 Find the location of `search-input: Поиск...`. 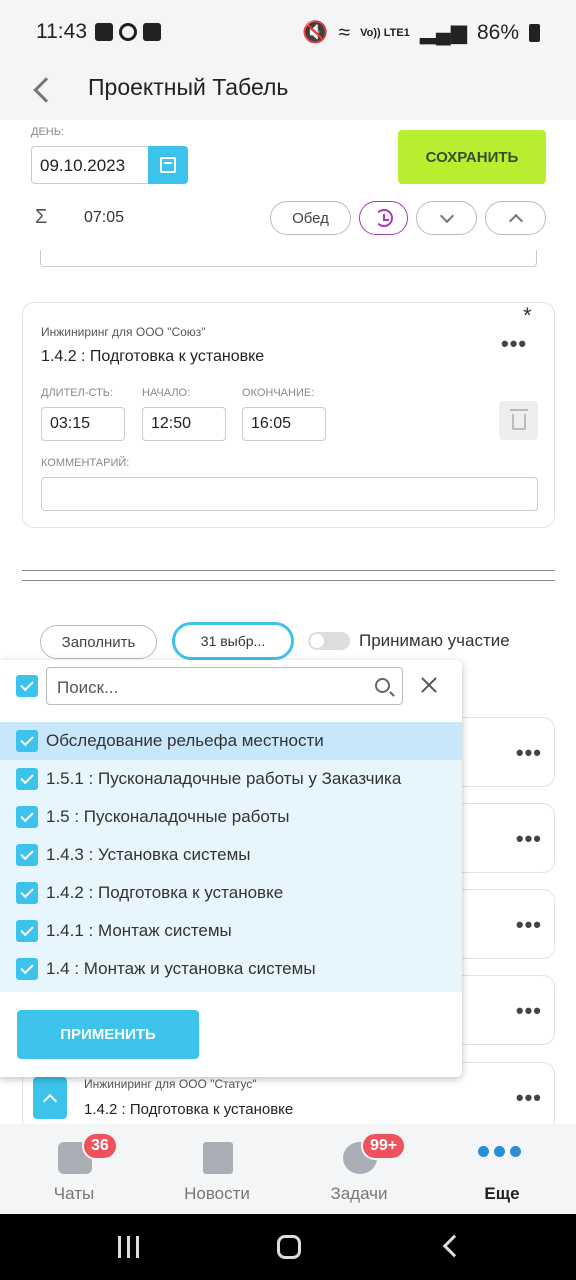

search-input: Поиск... is located at coordinates (224, 686).